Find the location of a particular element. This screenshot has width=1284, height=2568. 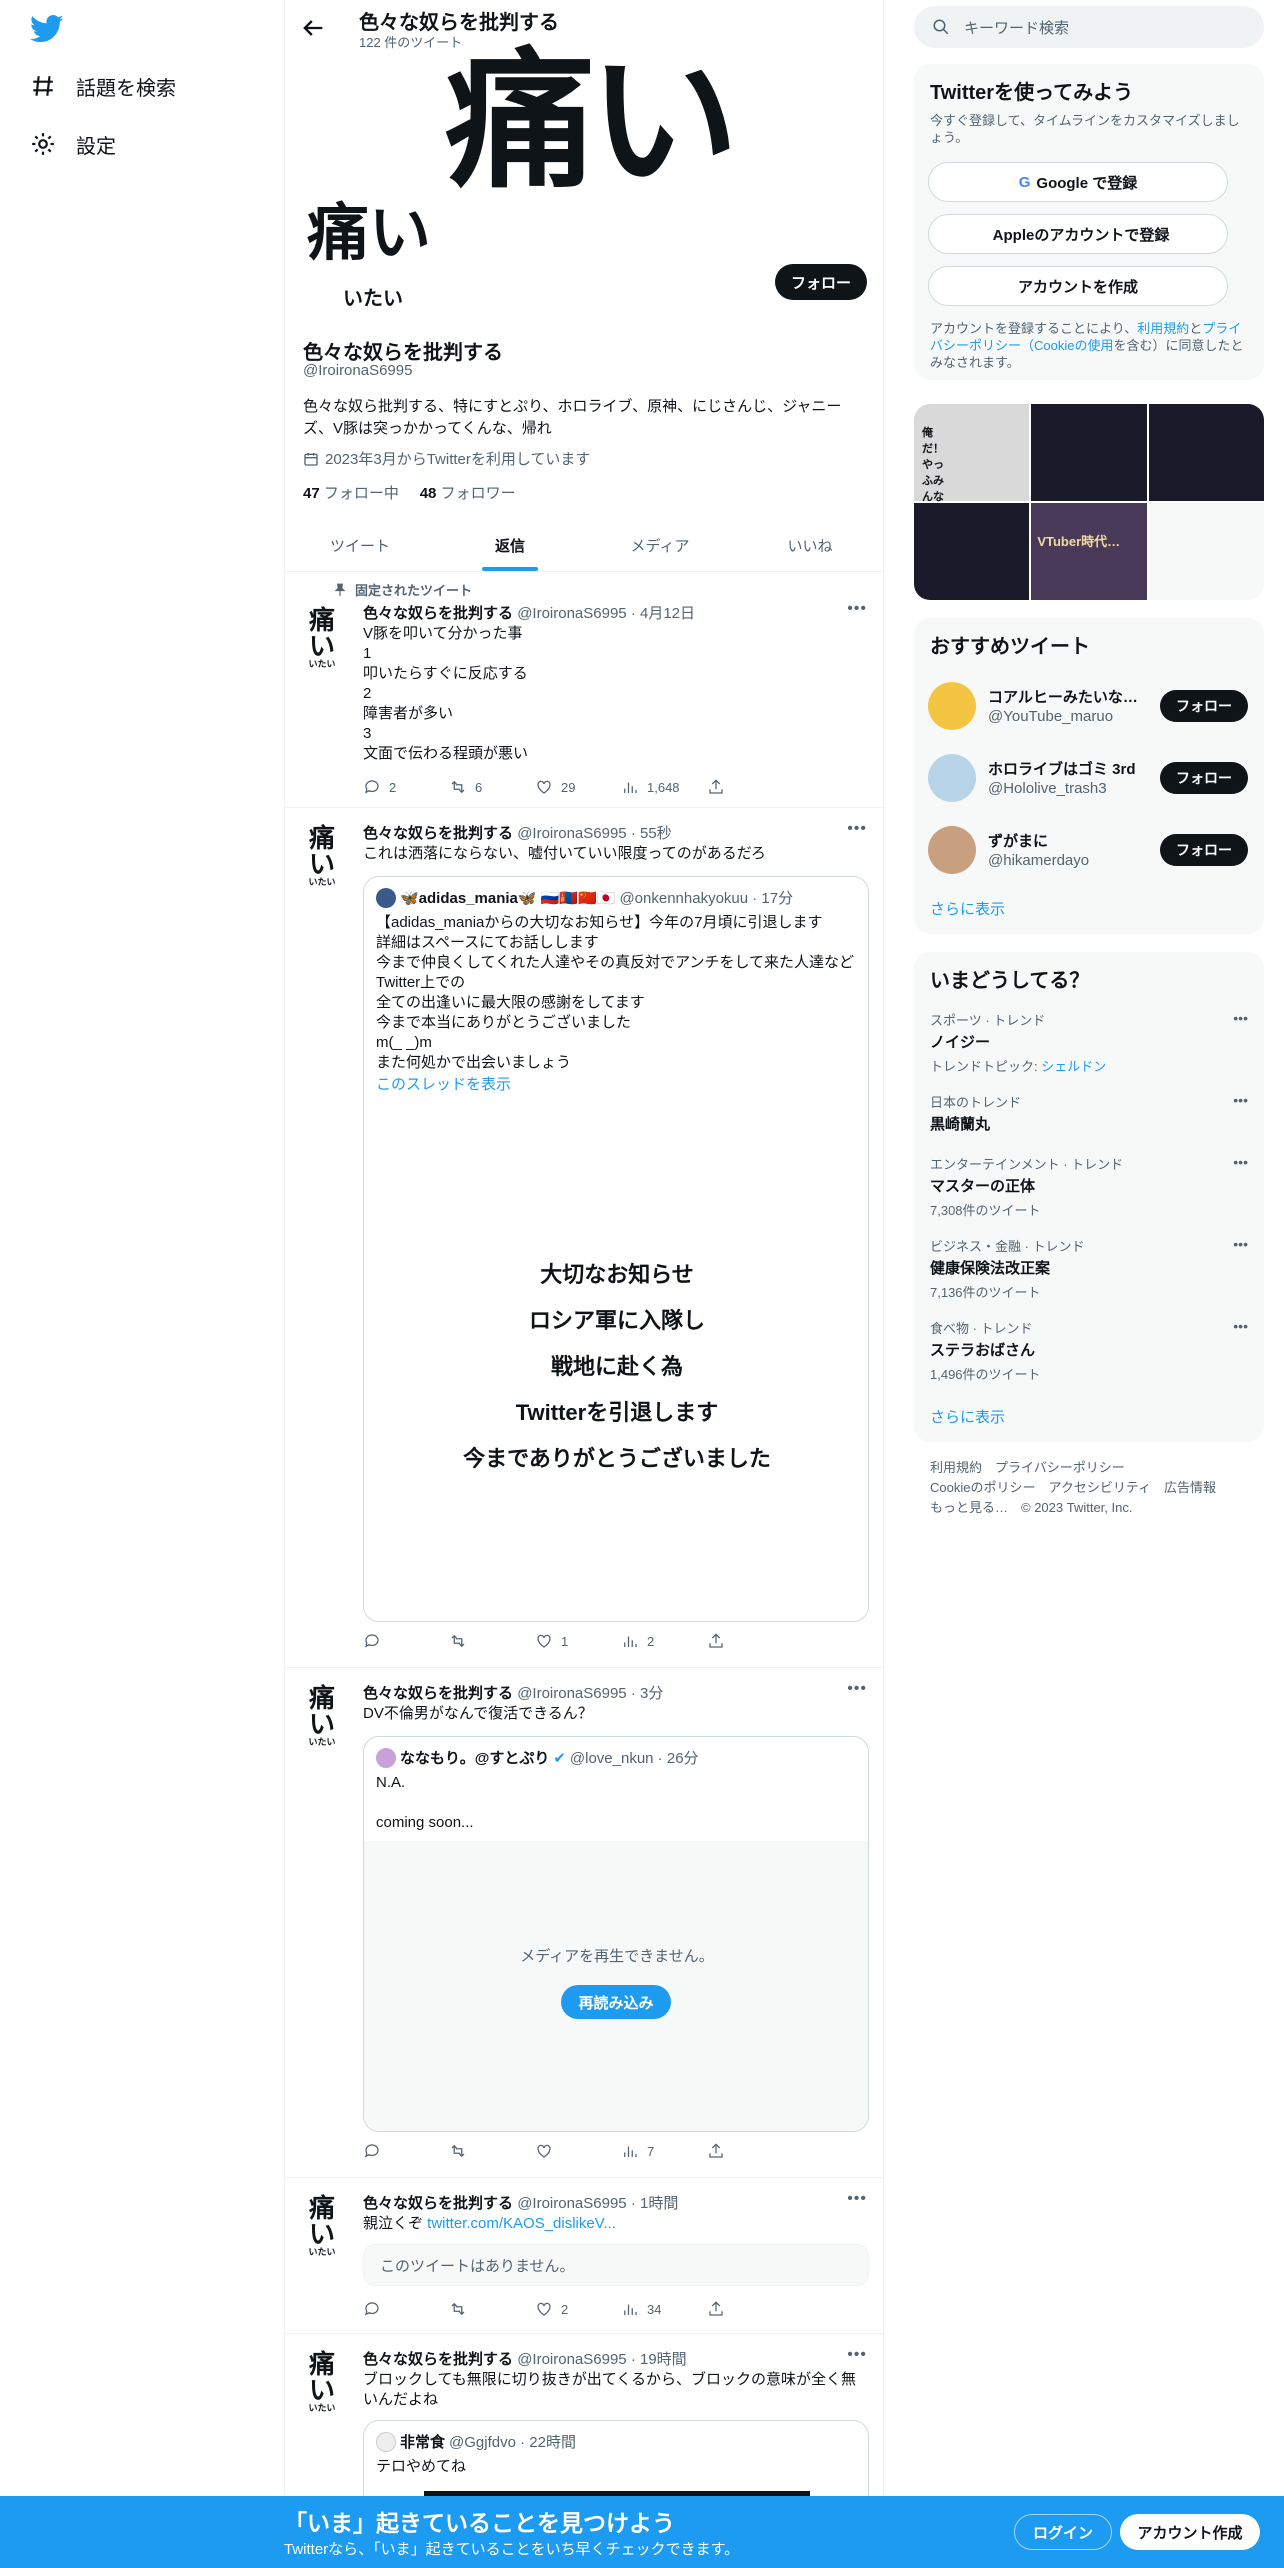

twitter-logo-icon is located at coordinates (47, 29).